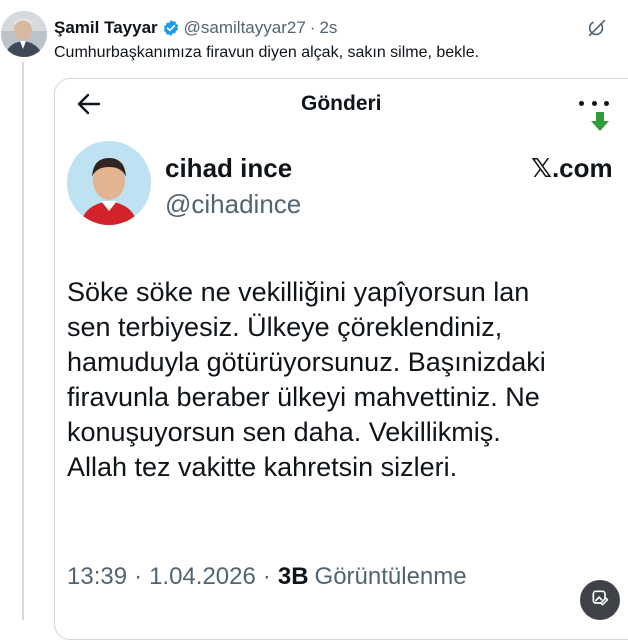  Describe the element at coordinates (284, 432) in the screenshot. I see `shot-body-line: konuşuyorsun sen daha. Vekillikmiş.` at that location.